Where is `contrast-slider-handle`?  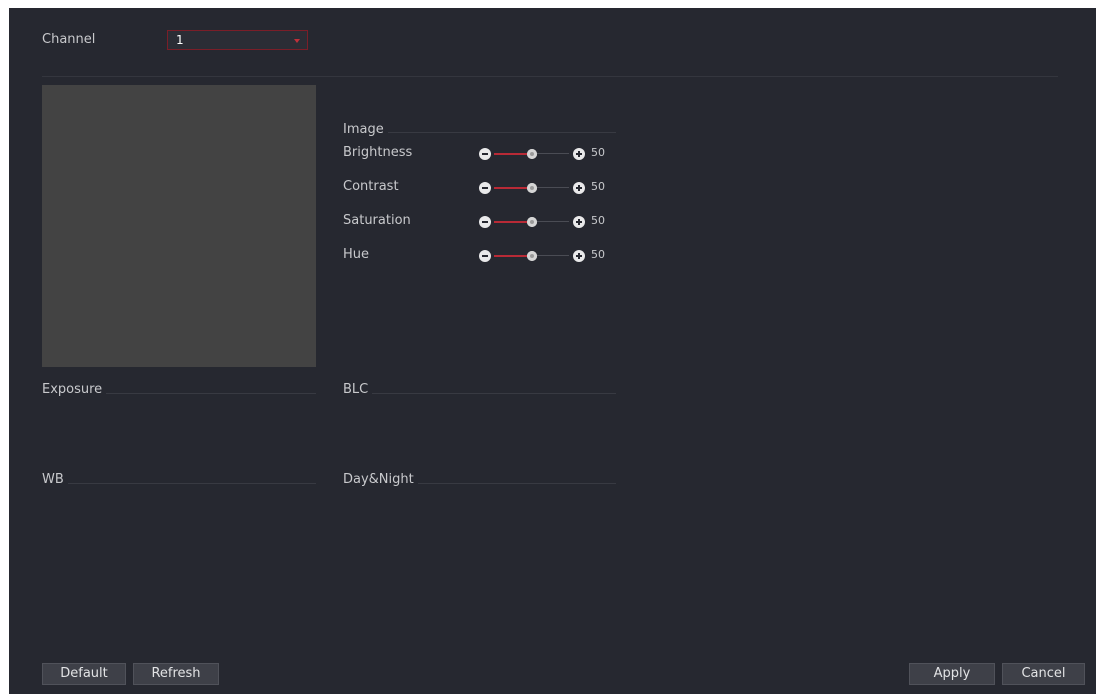 contrast-slider-handle is located at coordinates (531, 188).